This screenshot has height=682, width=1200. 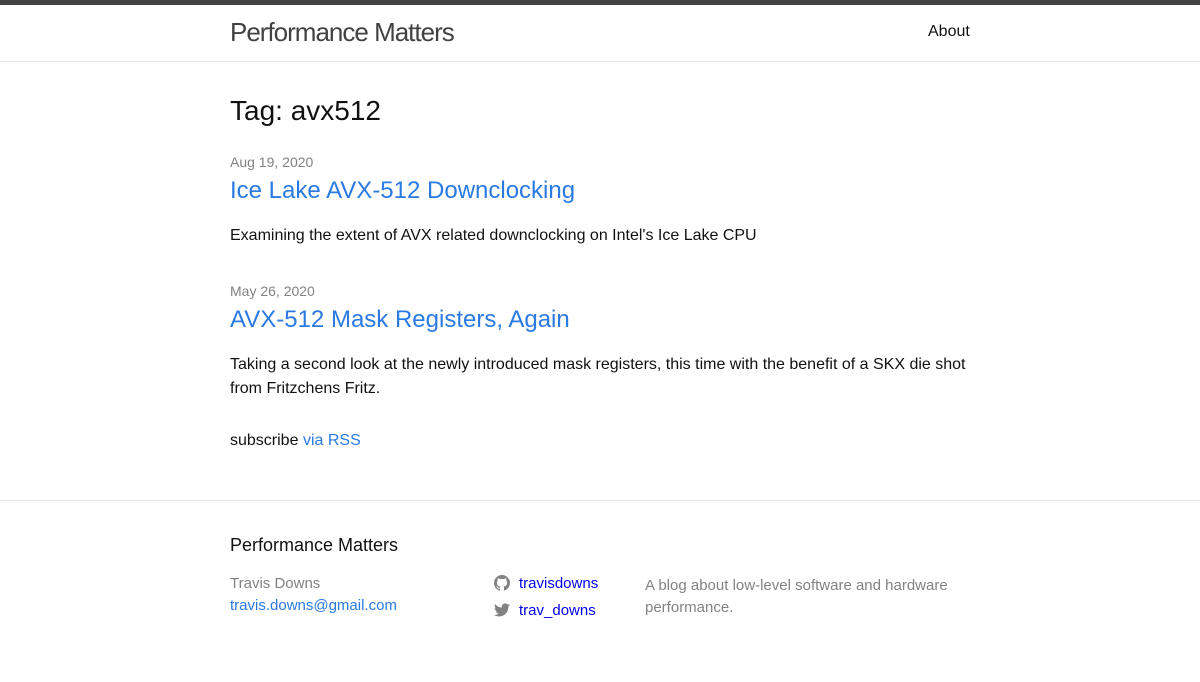 I want to click on post-title-link: AVX-512 Mask Registers, Again, so click(x=400, y=320).